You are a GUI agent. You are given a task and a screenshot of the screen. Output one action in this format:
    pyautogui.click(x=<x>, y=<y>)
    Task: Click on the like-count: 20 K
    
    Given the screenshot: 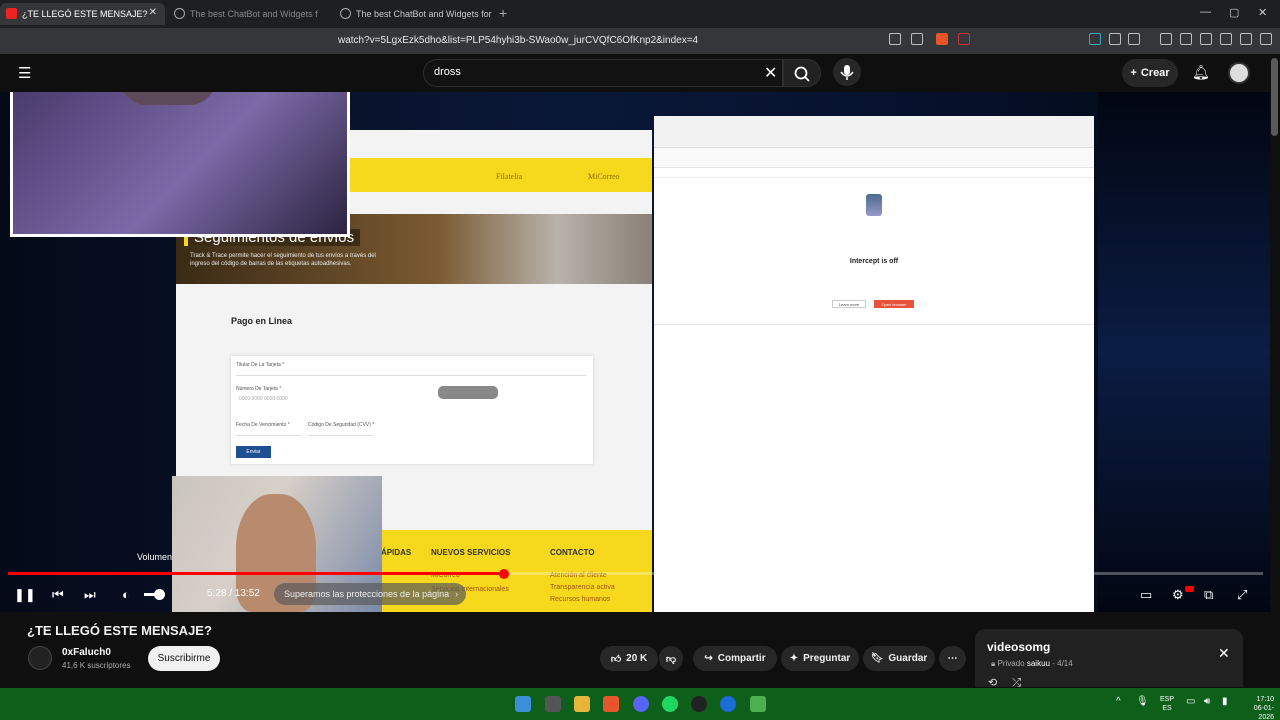 What is the action you would take?
    pyautogui.click(x=637, y=658)
    